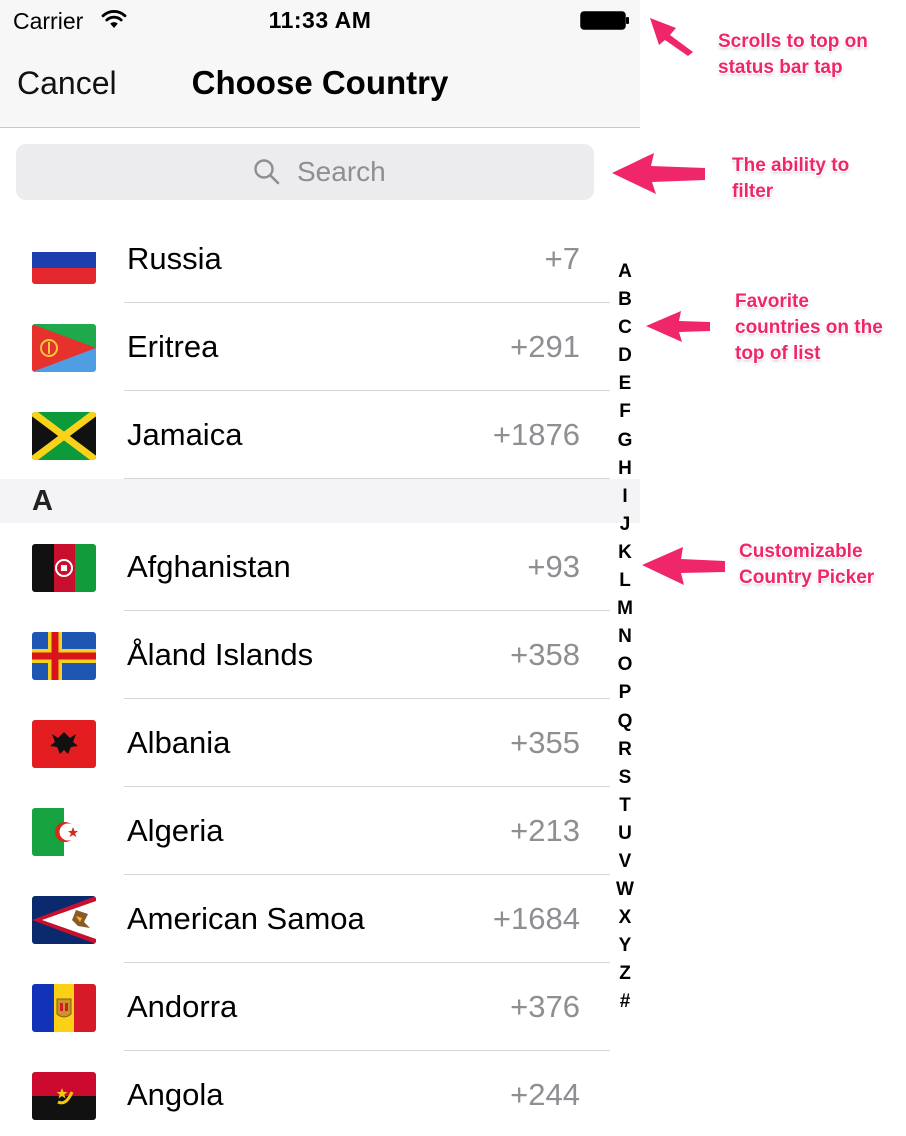  I want to click on annotation-arrow-status-bar, so click(671, 37).